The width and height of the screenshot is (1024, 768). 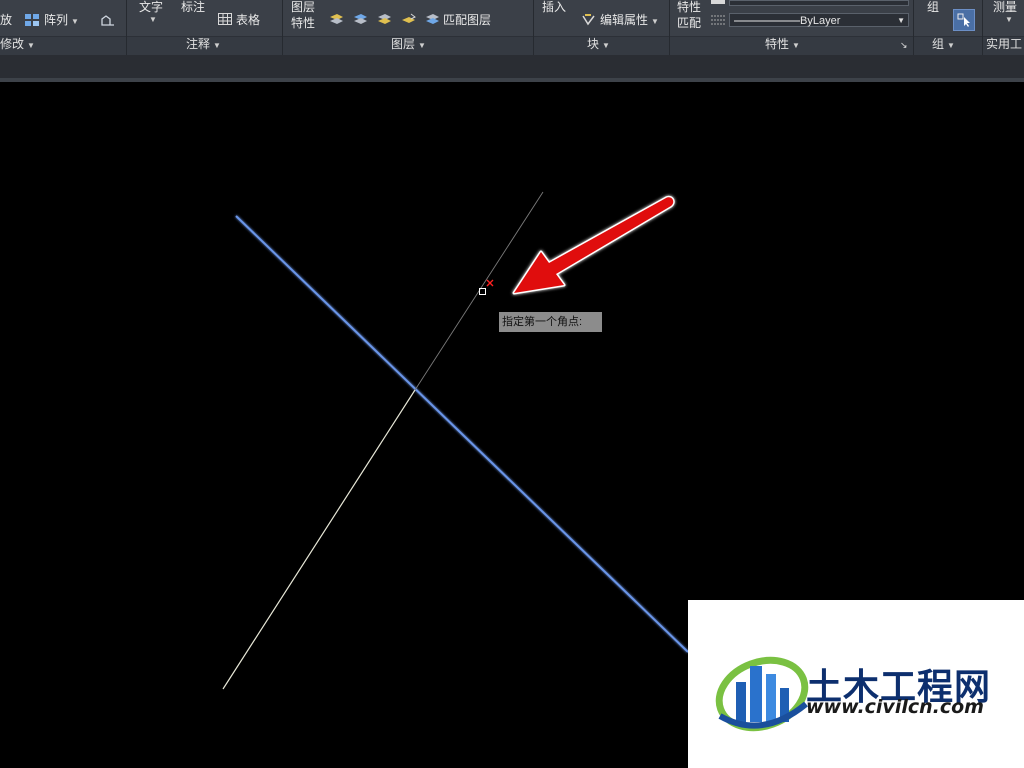 I want to click on layer-properties-line1: 图层, so click(x=303, y=7).